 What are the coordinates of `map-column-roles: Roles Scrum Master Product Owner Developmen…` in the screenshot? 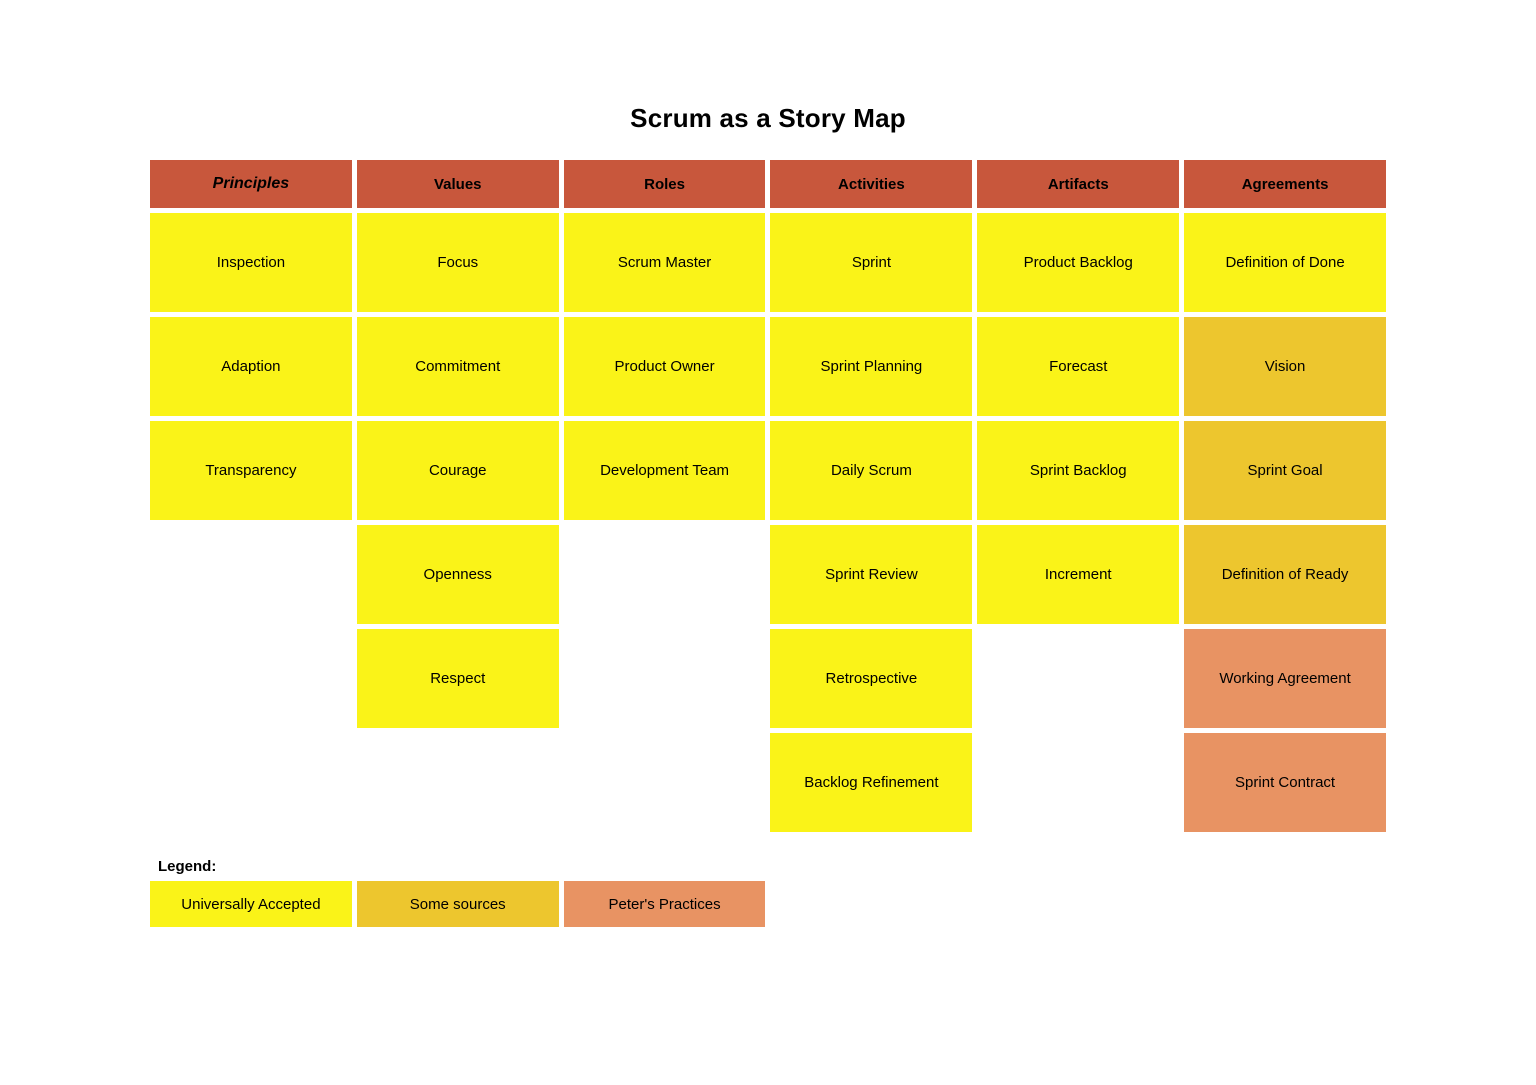 It's located at (664, 496).